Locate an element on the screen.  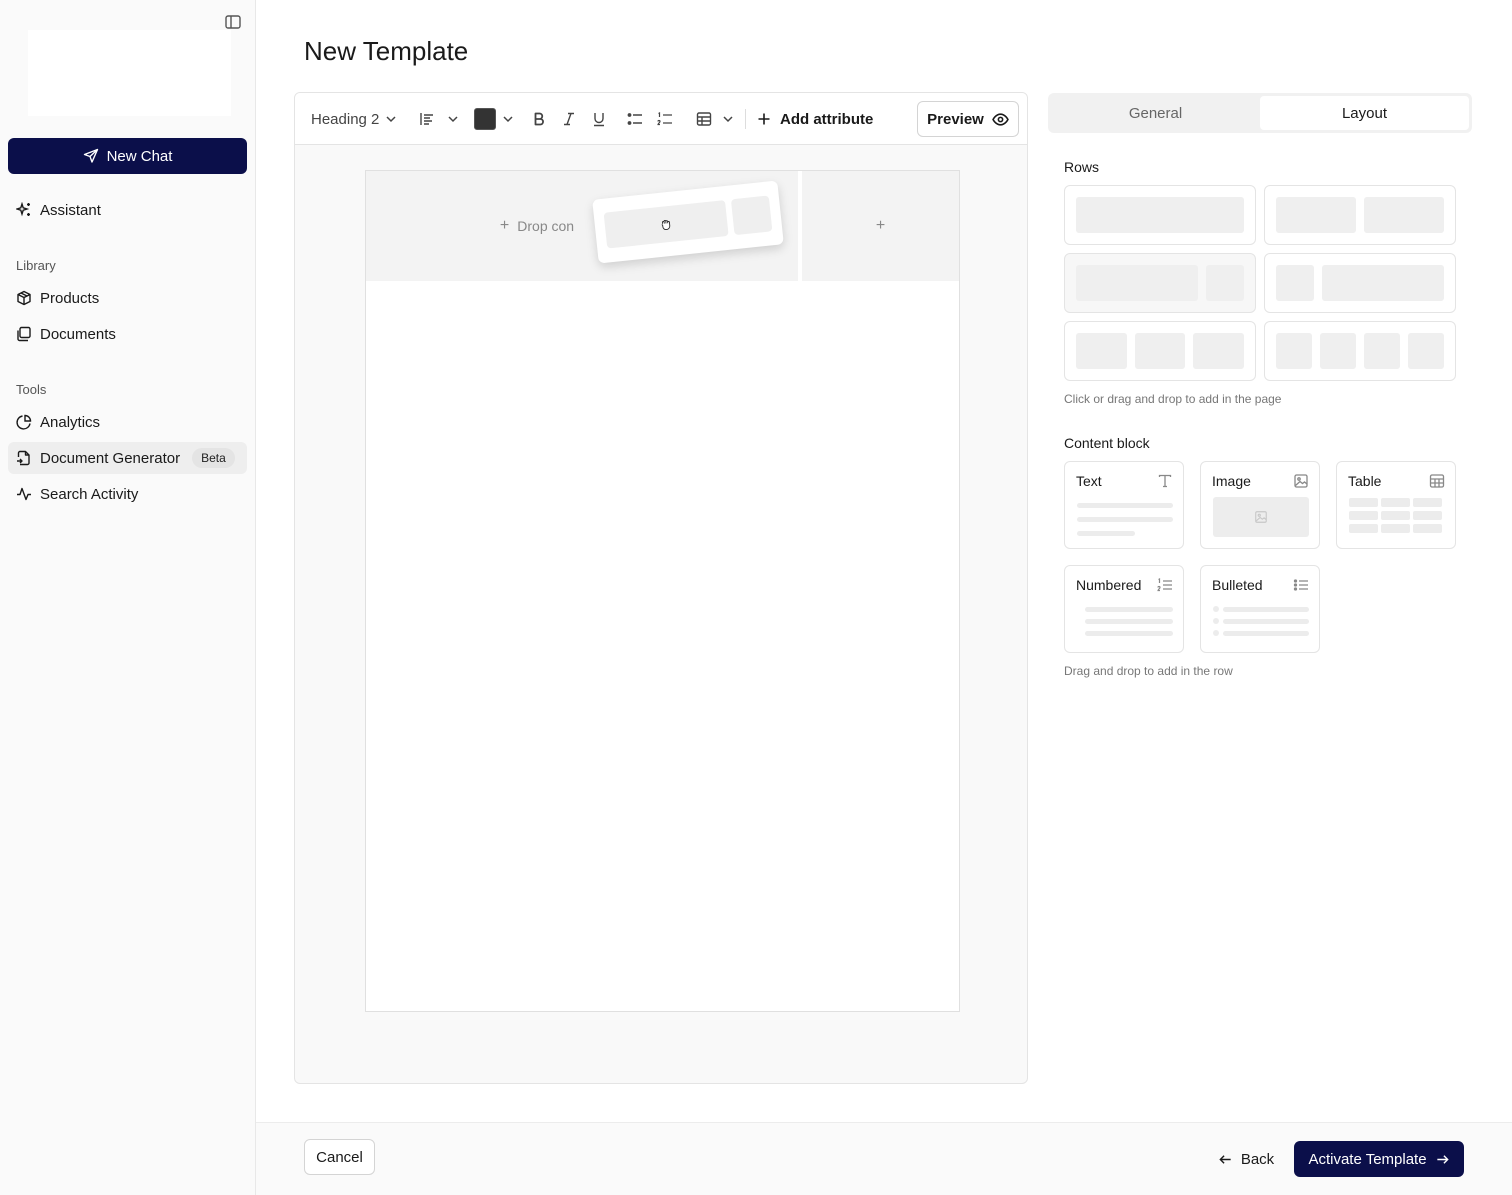
page-title: New Template is located at coordinates (386, 51).